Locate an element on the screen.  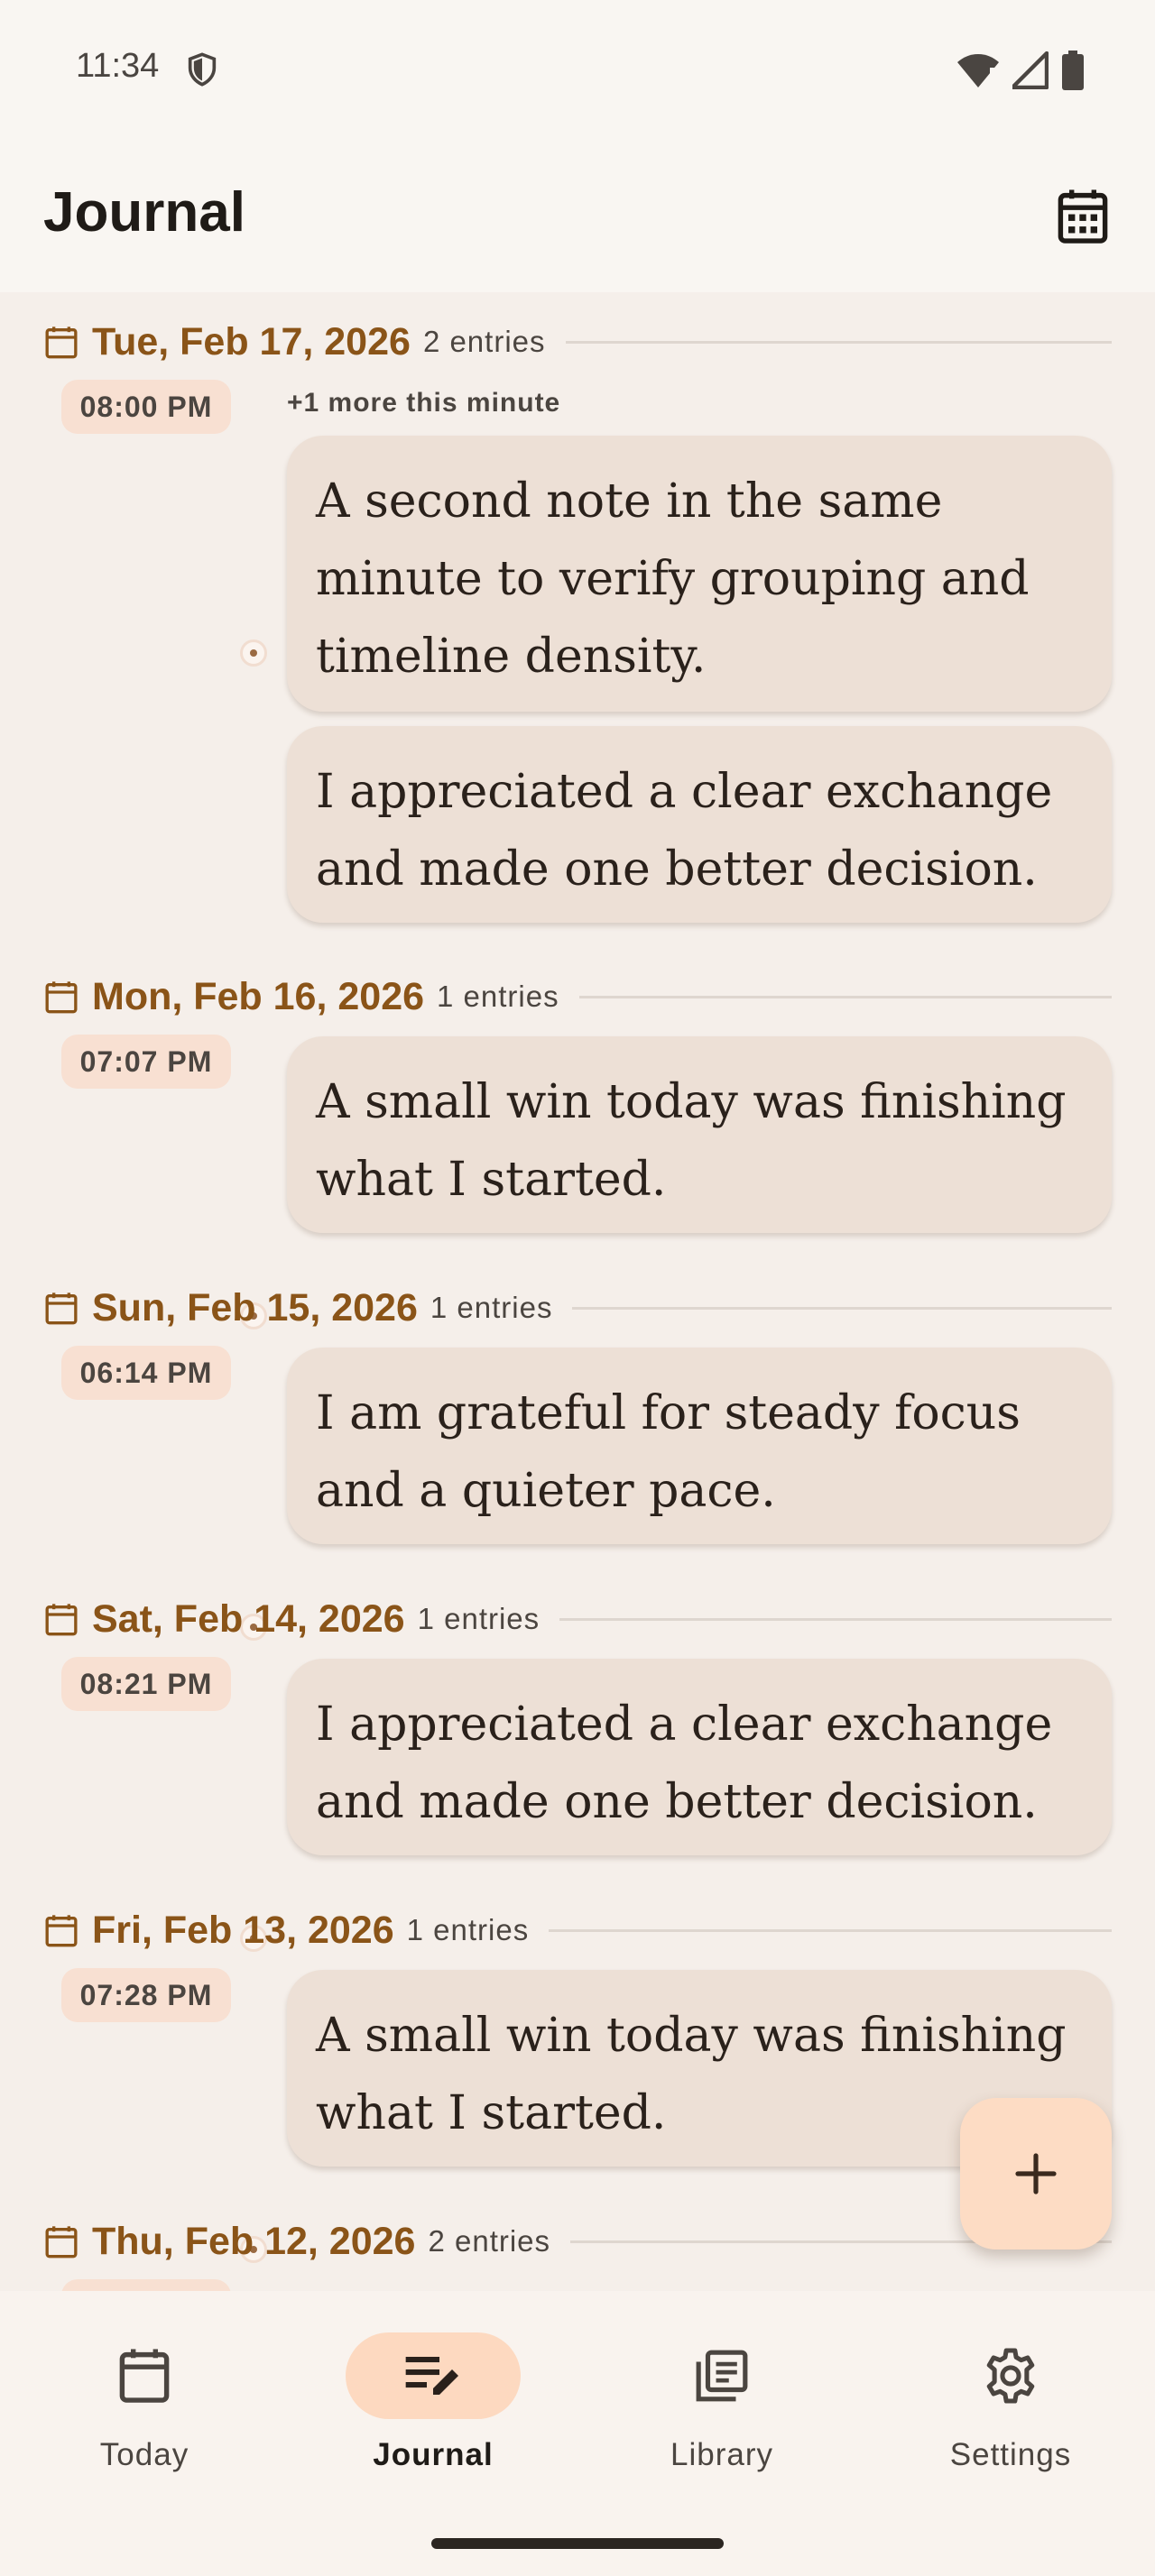
nav-label: Settings is located at coordinates (1011, 2454).